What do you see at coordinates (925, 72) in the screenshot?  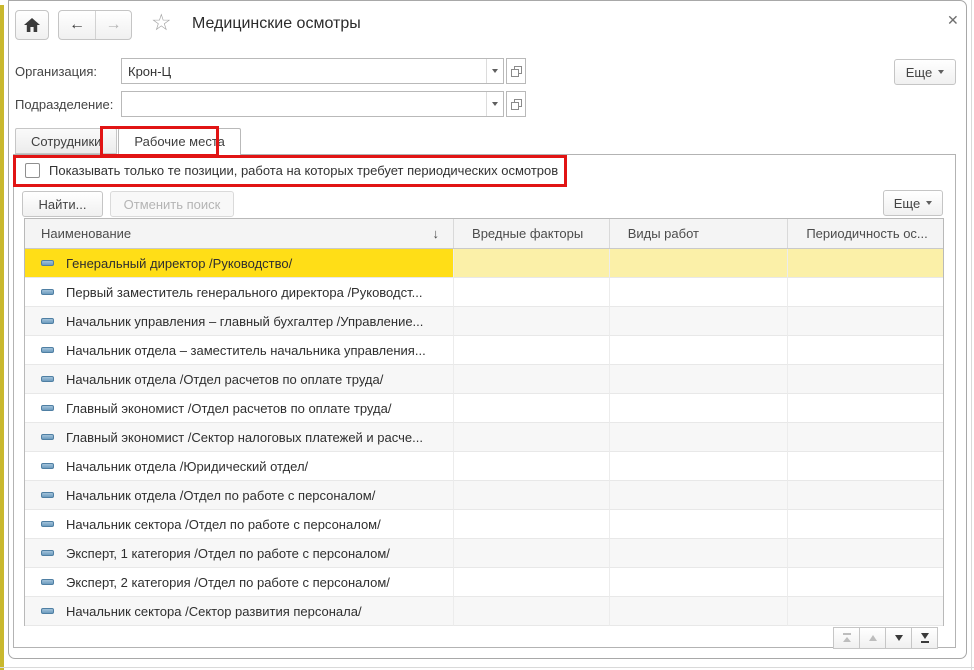 I see `more-button-top: Еще` at bounding box center [925, 72].